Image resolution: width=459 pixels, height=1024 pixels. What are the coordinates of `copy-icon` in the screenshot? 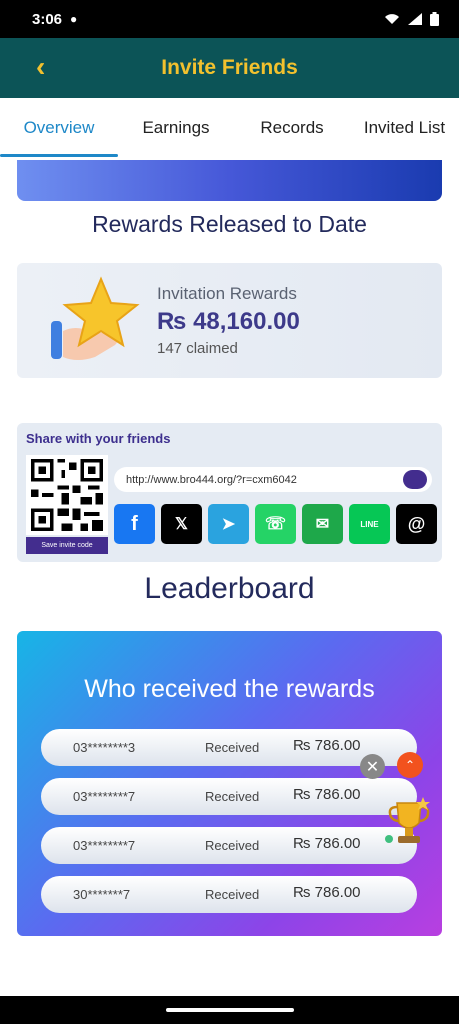 It's located at (415, 479).